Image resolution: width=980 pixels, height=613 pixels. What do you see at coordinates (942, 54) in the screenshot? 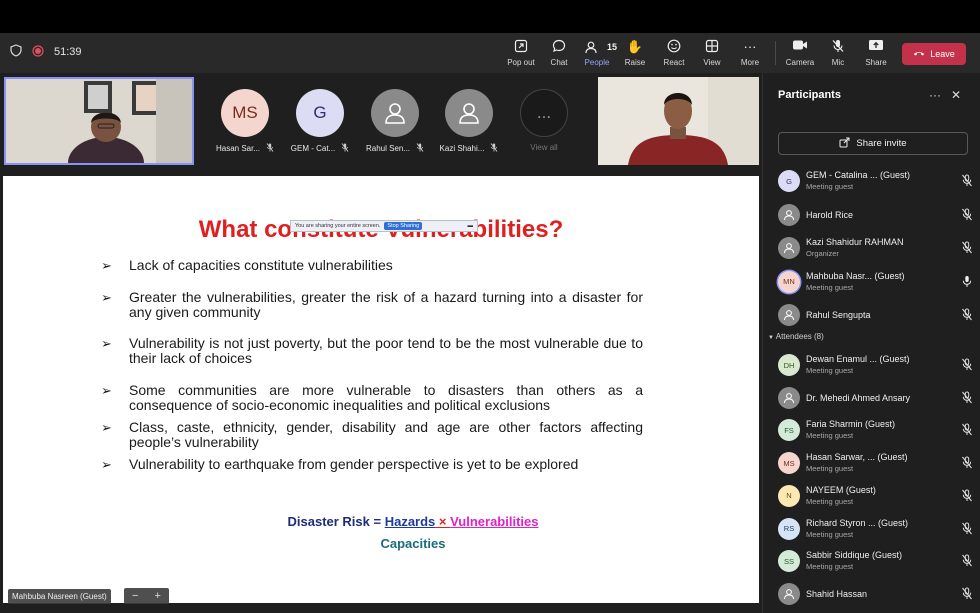
I see `leave-label: Leave` at bounding box center [942, 54].